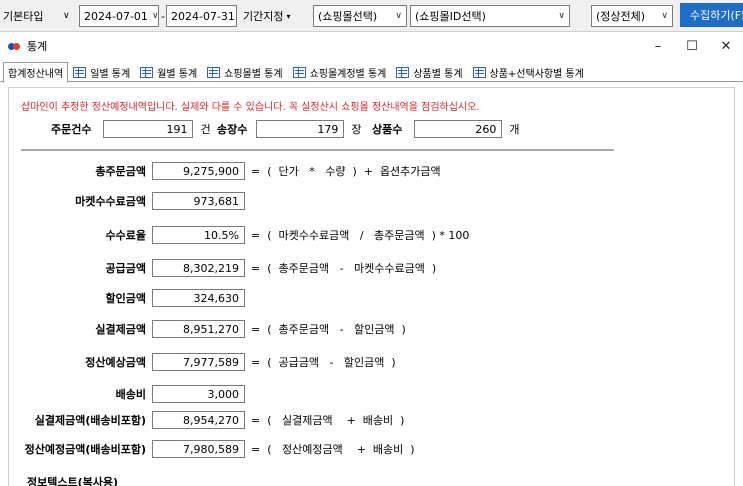  I want to click on row-value-field: 3,000, so click(198, 394).